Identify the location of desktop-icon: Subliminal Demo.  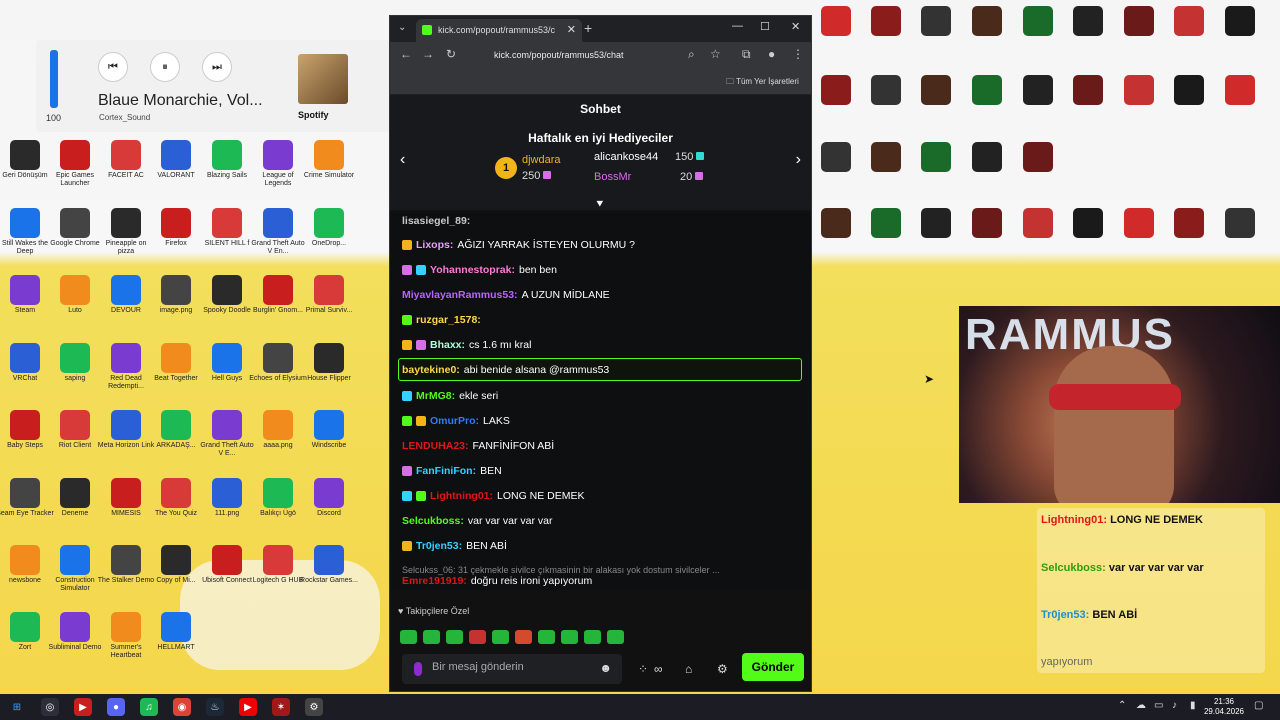
(75, 632).